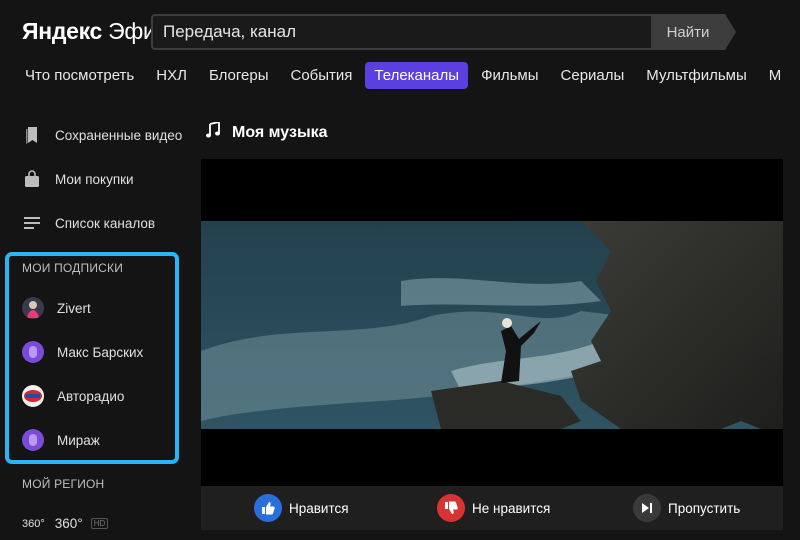  I want to click on nav-item-events: События, so click(321, 75).